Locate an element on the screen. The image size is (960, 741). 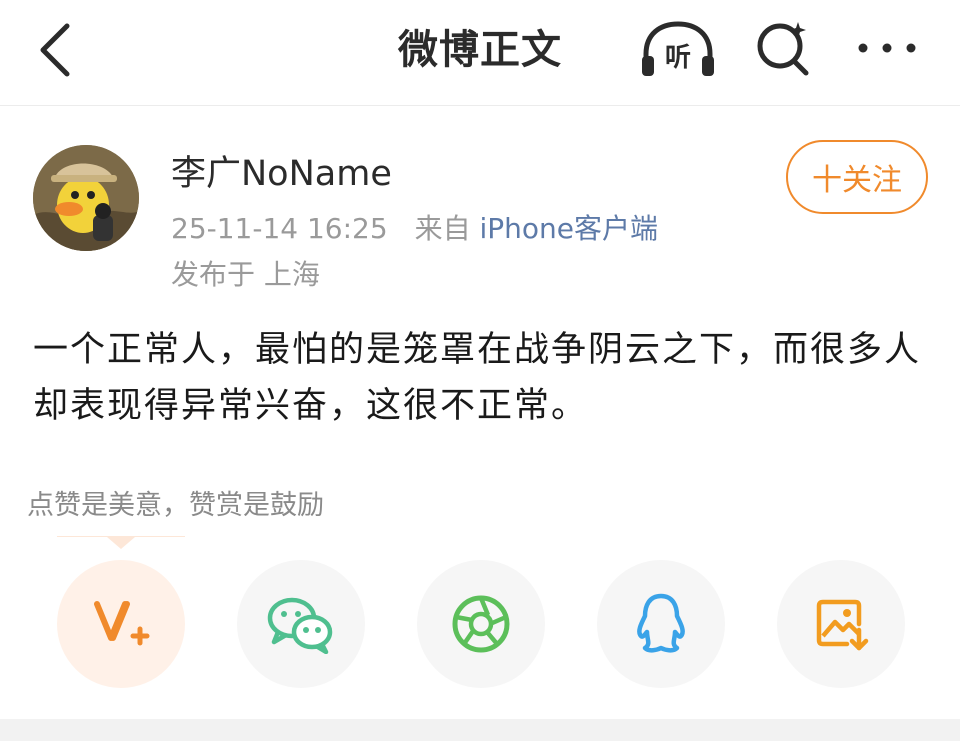
save-image-button is located at coordinates (841, 624).